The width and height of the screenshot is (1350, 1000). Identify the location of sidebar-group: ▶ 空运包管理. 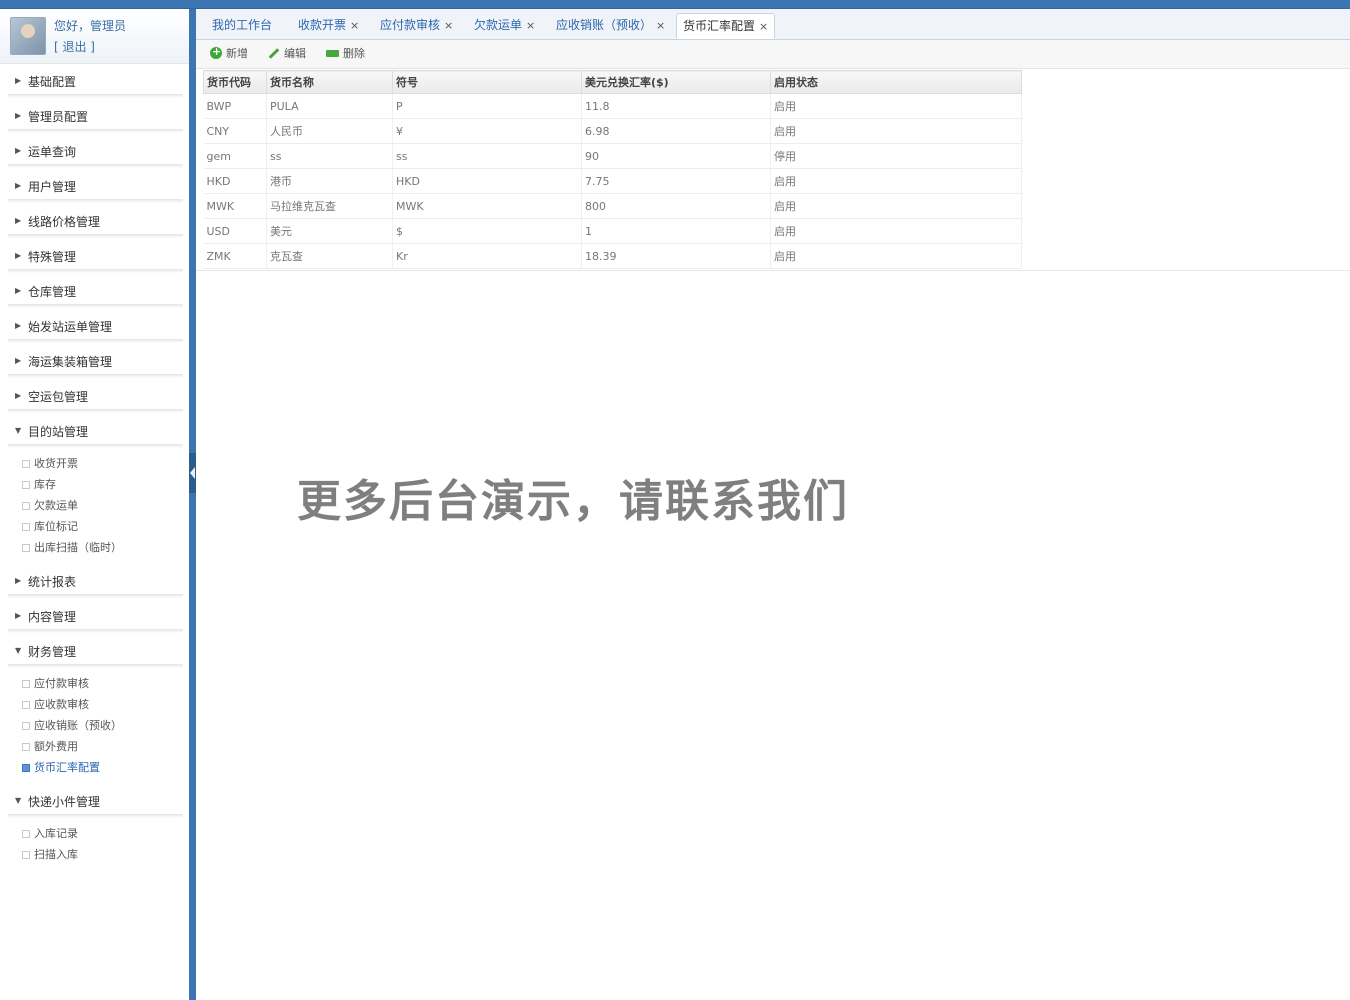
(94, 396).